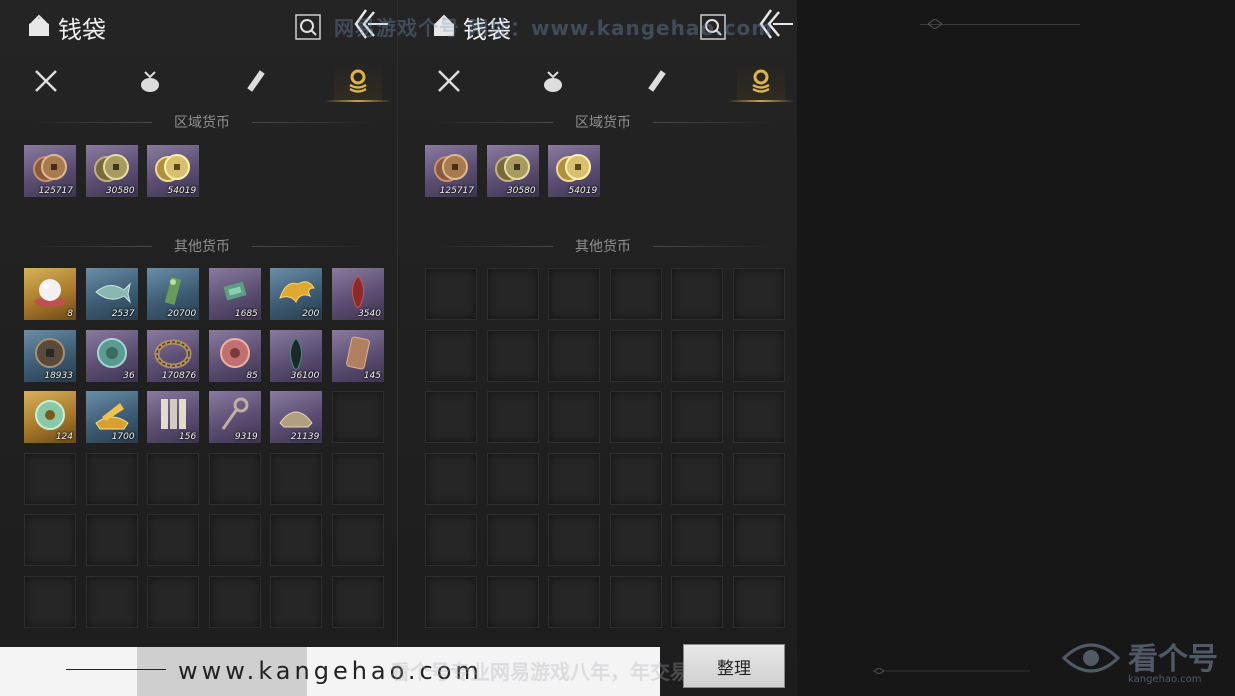  I want to click on panel-header: 钱袋, so click(205, 26).